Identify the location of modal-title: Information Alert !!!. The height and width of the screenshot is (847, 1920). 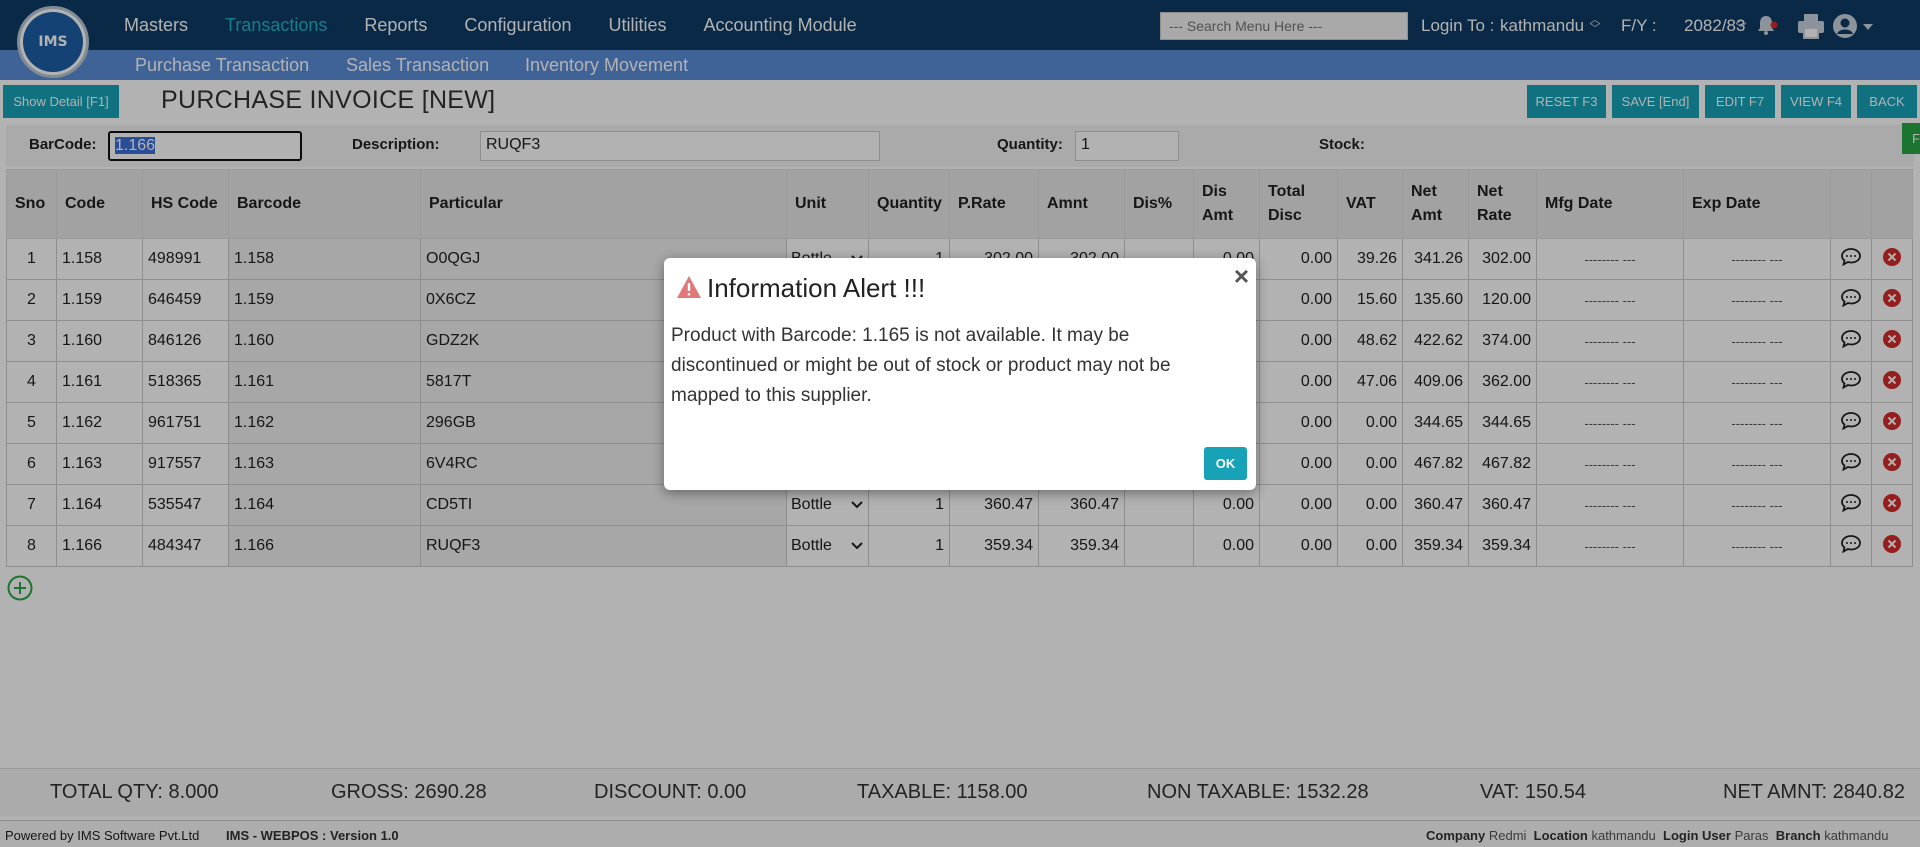
(816, 288).